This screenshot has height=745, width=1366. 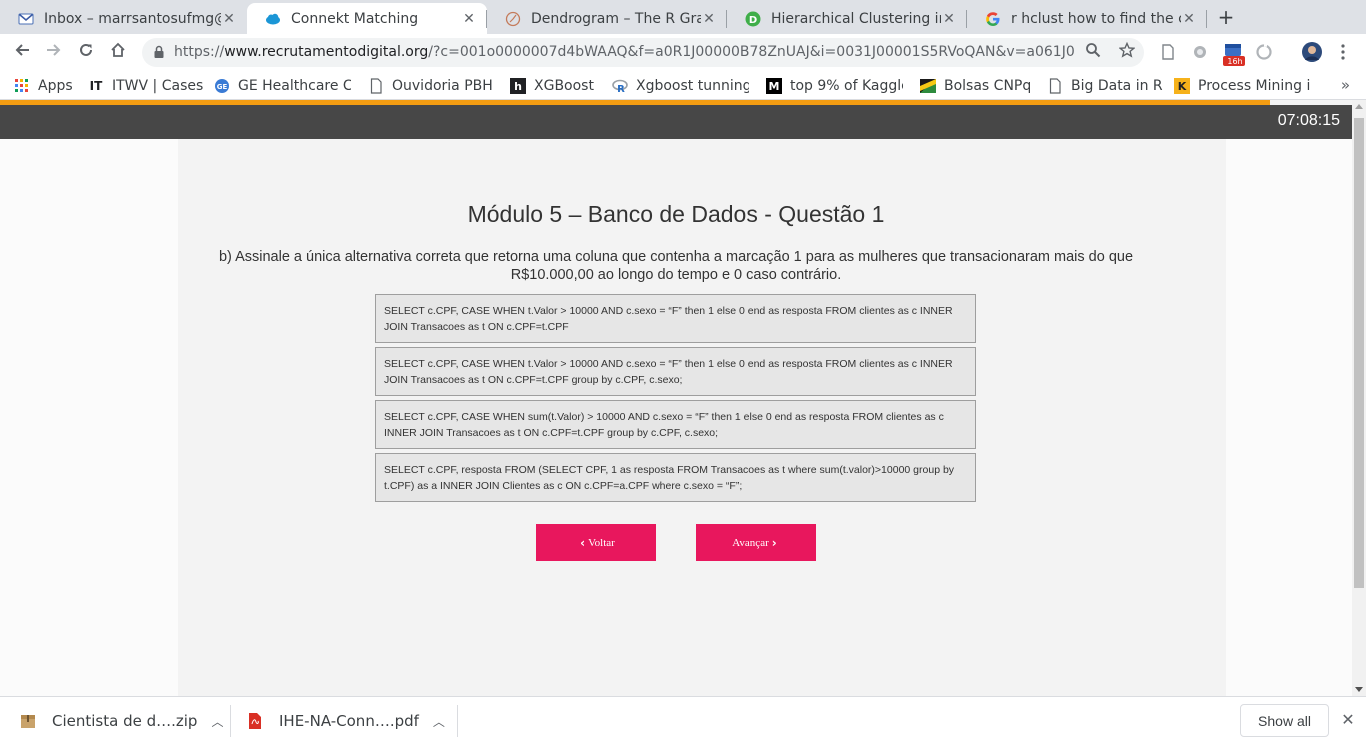 I want to click on next-button: Avançar ›, so click(x=756, y=542).